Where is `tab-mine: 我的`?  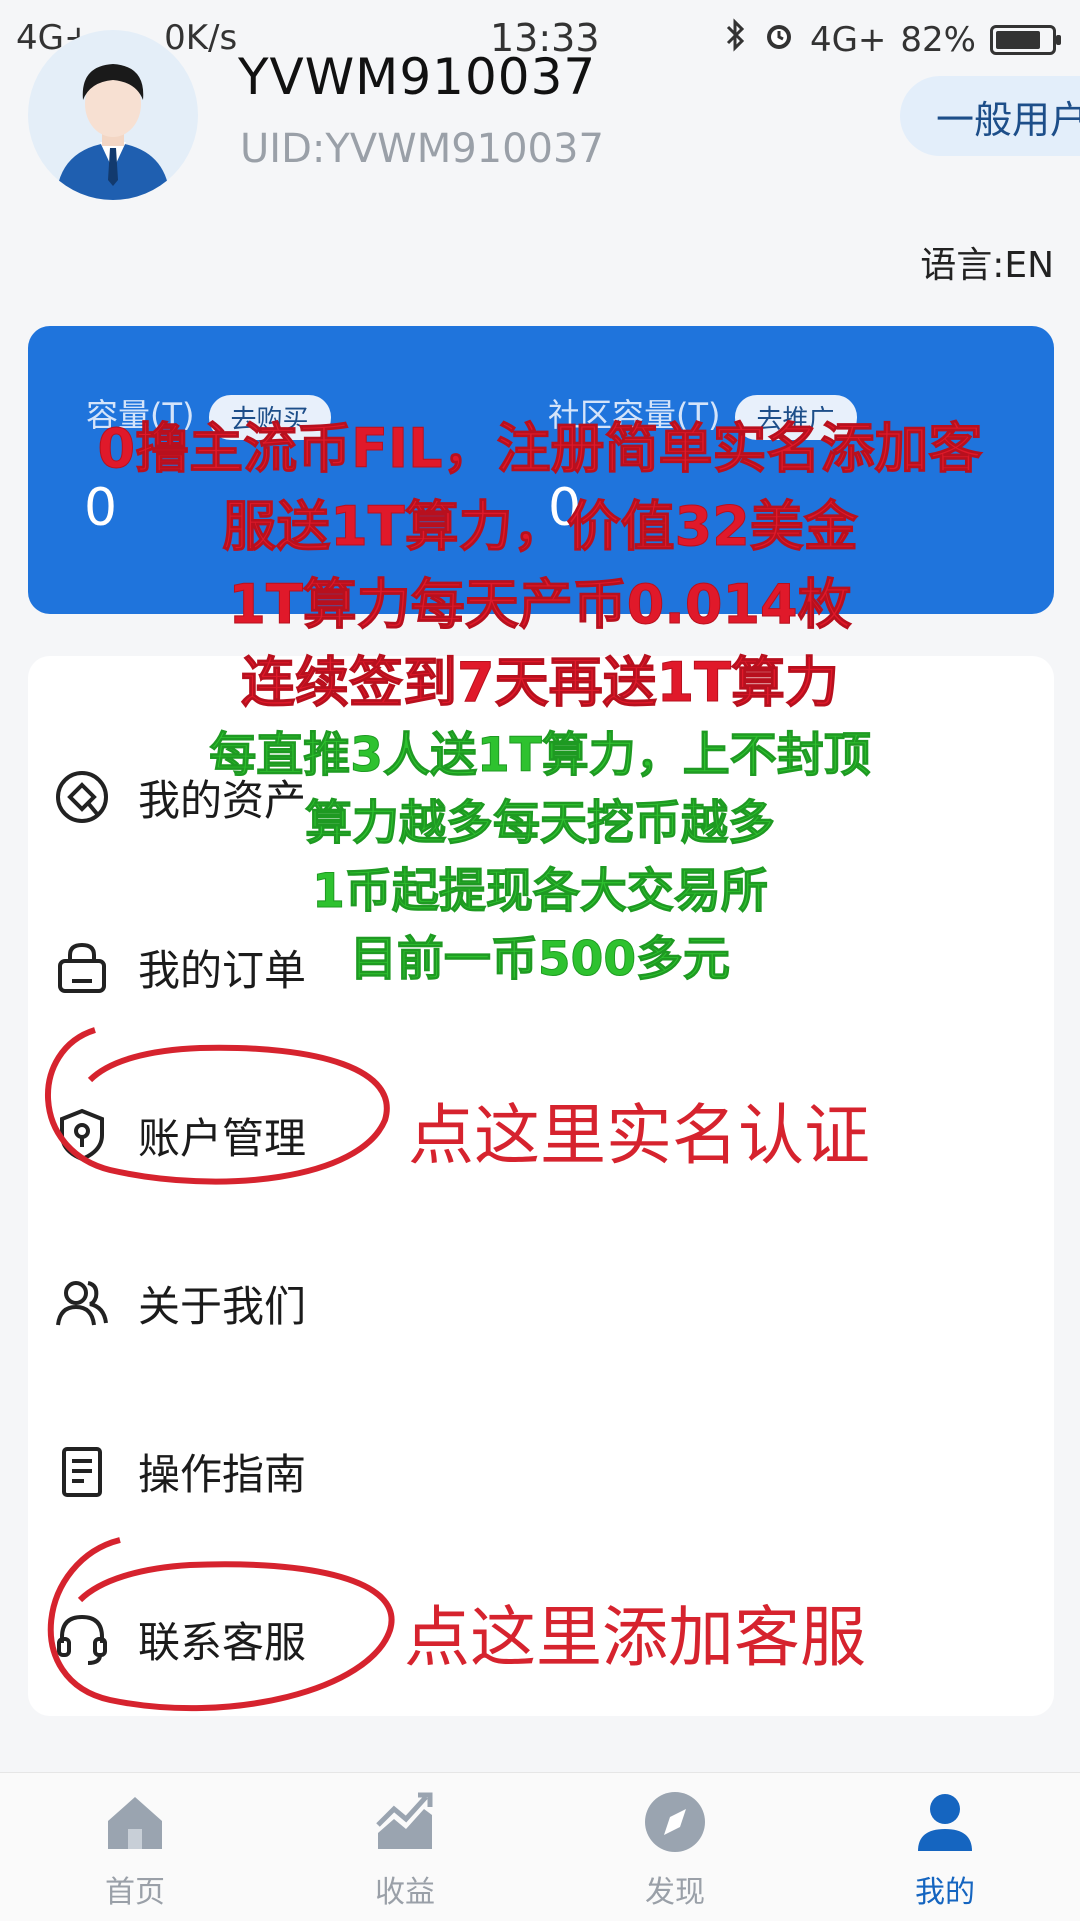 tab-mine: 我的 is located at coordinates (945, 1849).